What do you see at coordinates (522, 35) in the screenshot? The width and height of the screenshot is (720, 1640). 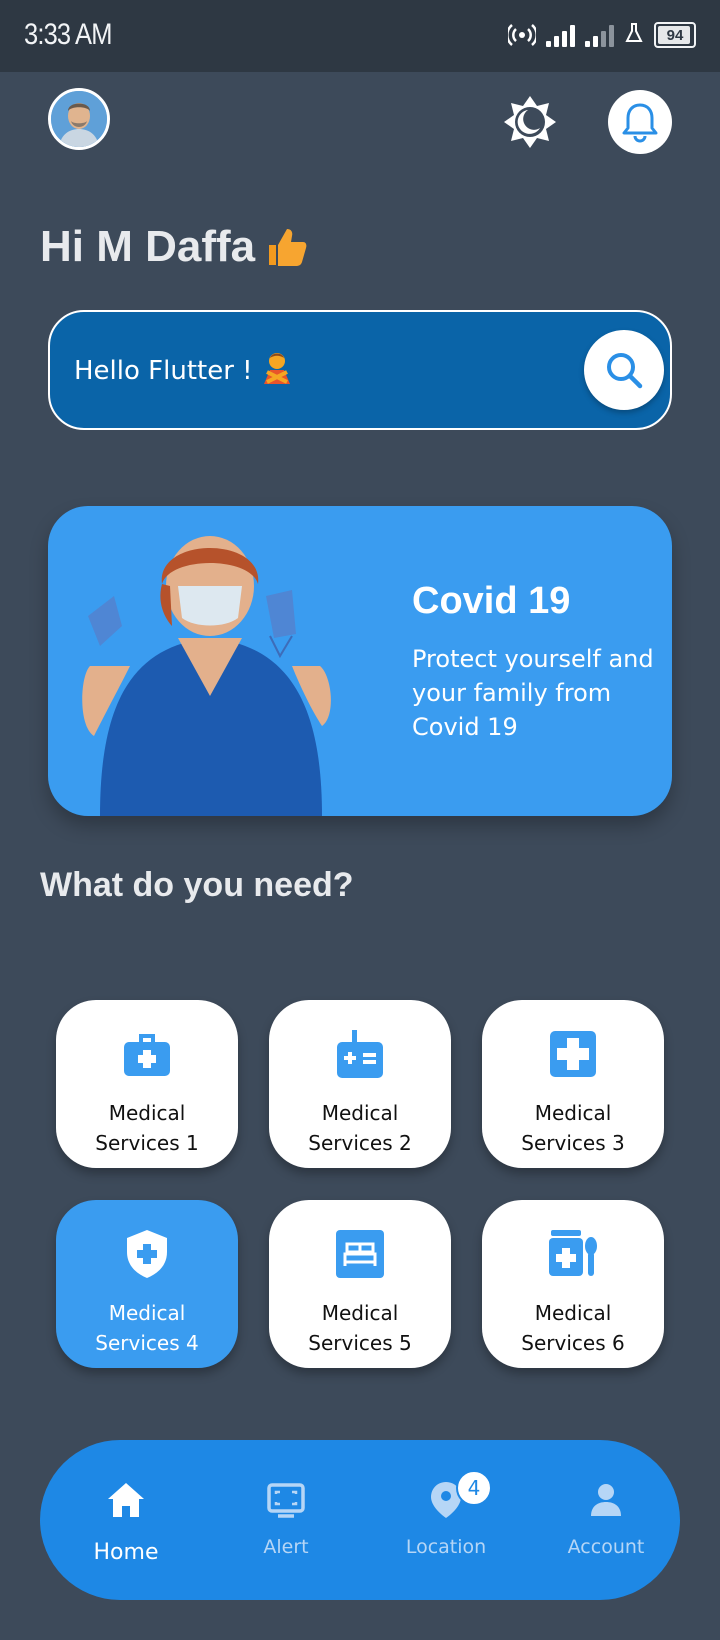 I see `hotspot-icon` at bounding box center [522, 35].